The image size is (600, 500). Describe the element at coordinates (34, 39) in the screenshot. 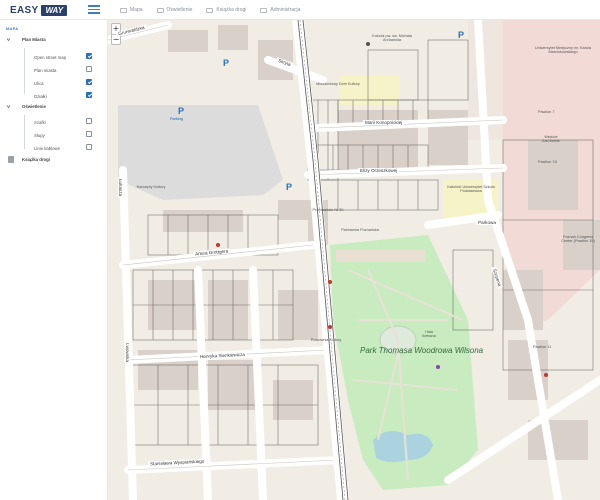

I see `group-plan-label: Plan Miasta` at that location.